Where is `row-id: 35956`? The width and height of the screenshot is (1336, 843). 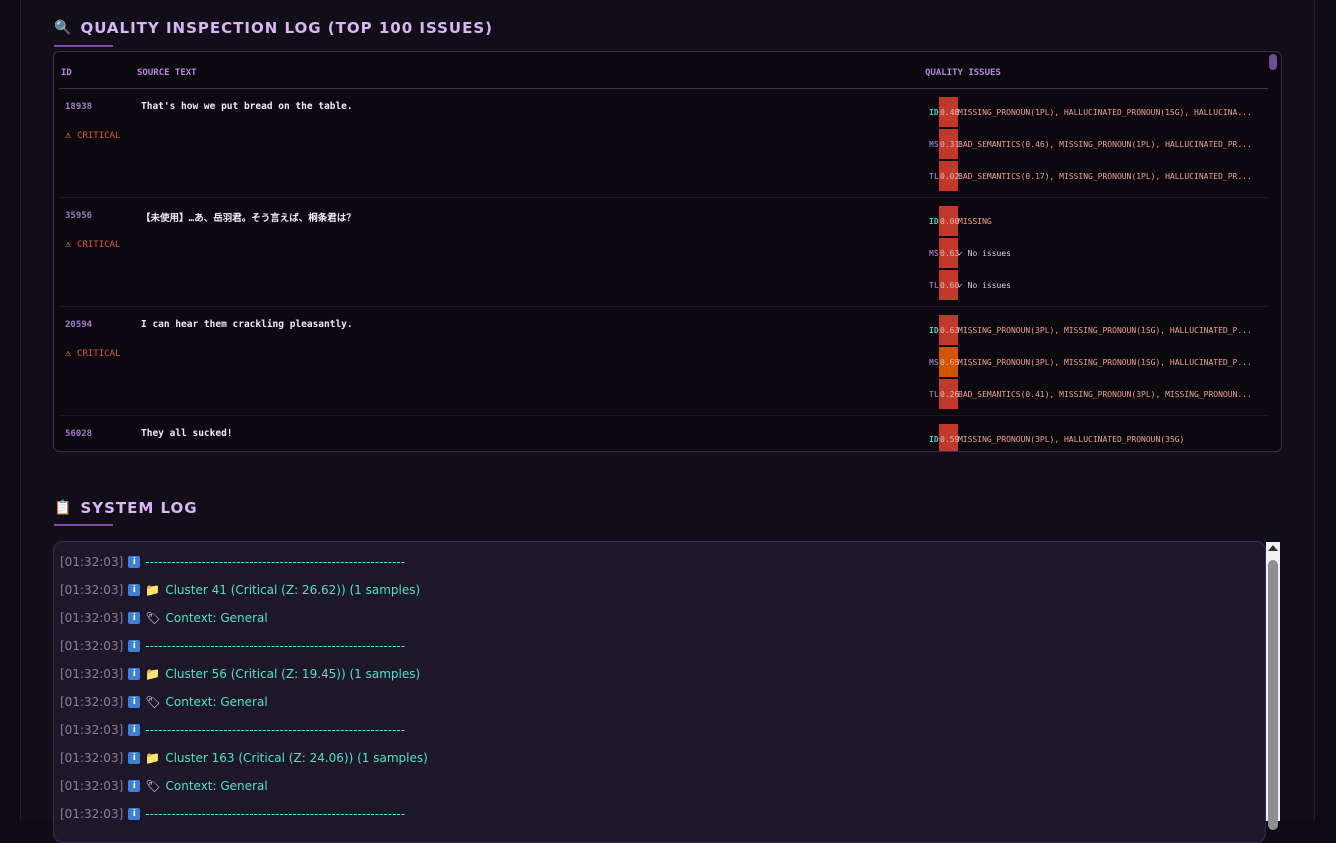 row-id: 35956 is located at coordinates (79, 216).